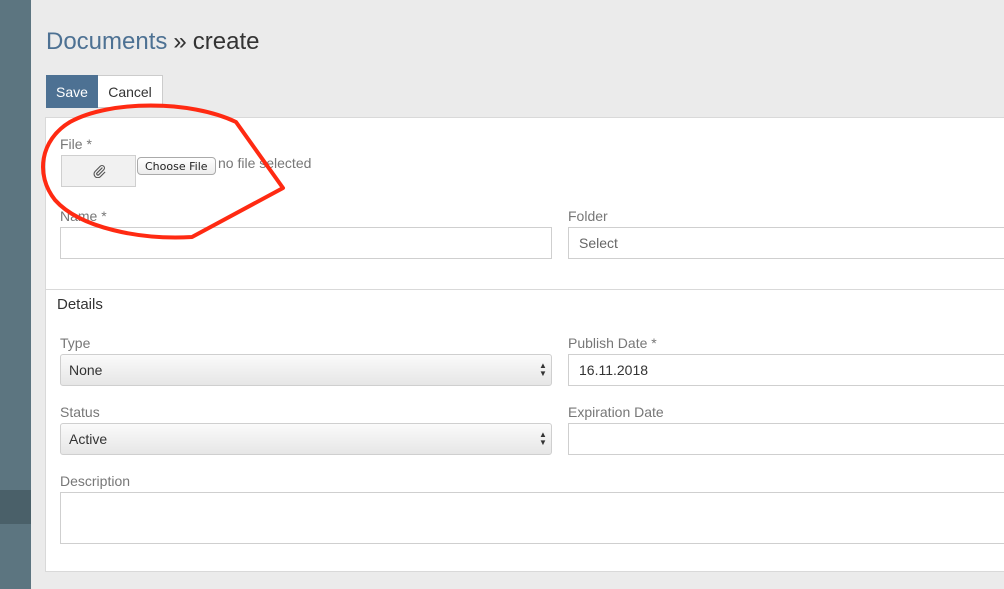 This screenshot has height=589, width=1004. Describe the element at coordinates (306, 370) in the screenshot. I see `type-select: None ▲ ▼` at that location.